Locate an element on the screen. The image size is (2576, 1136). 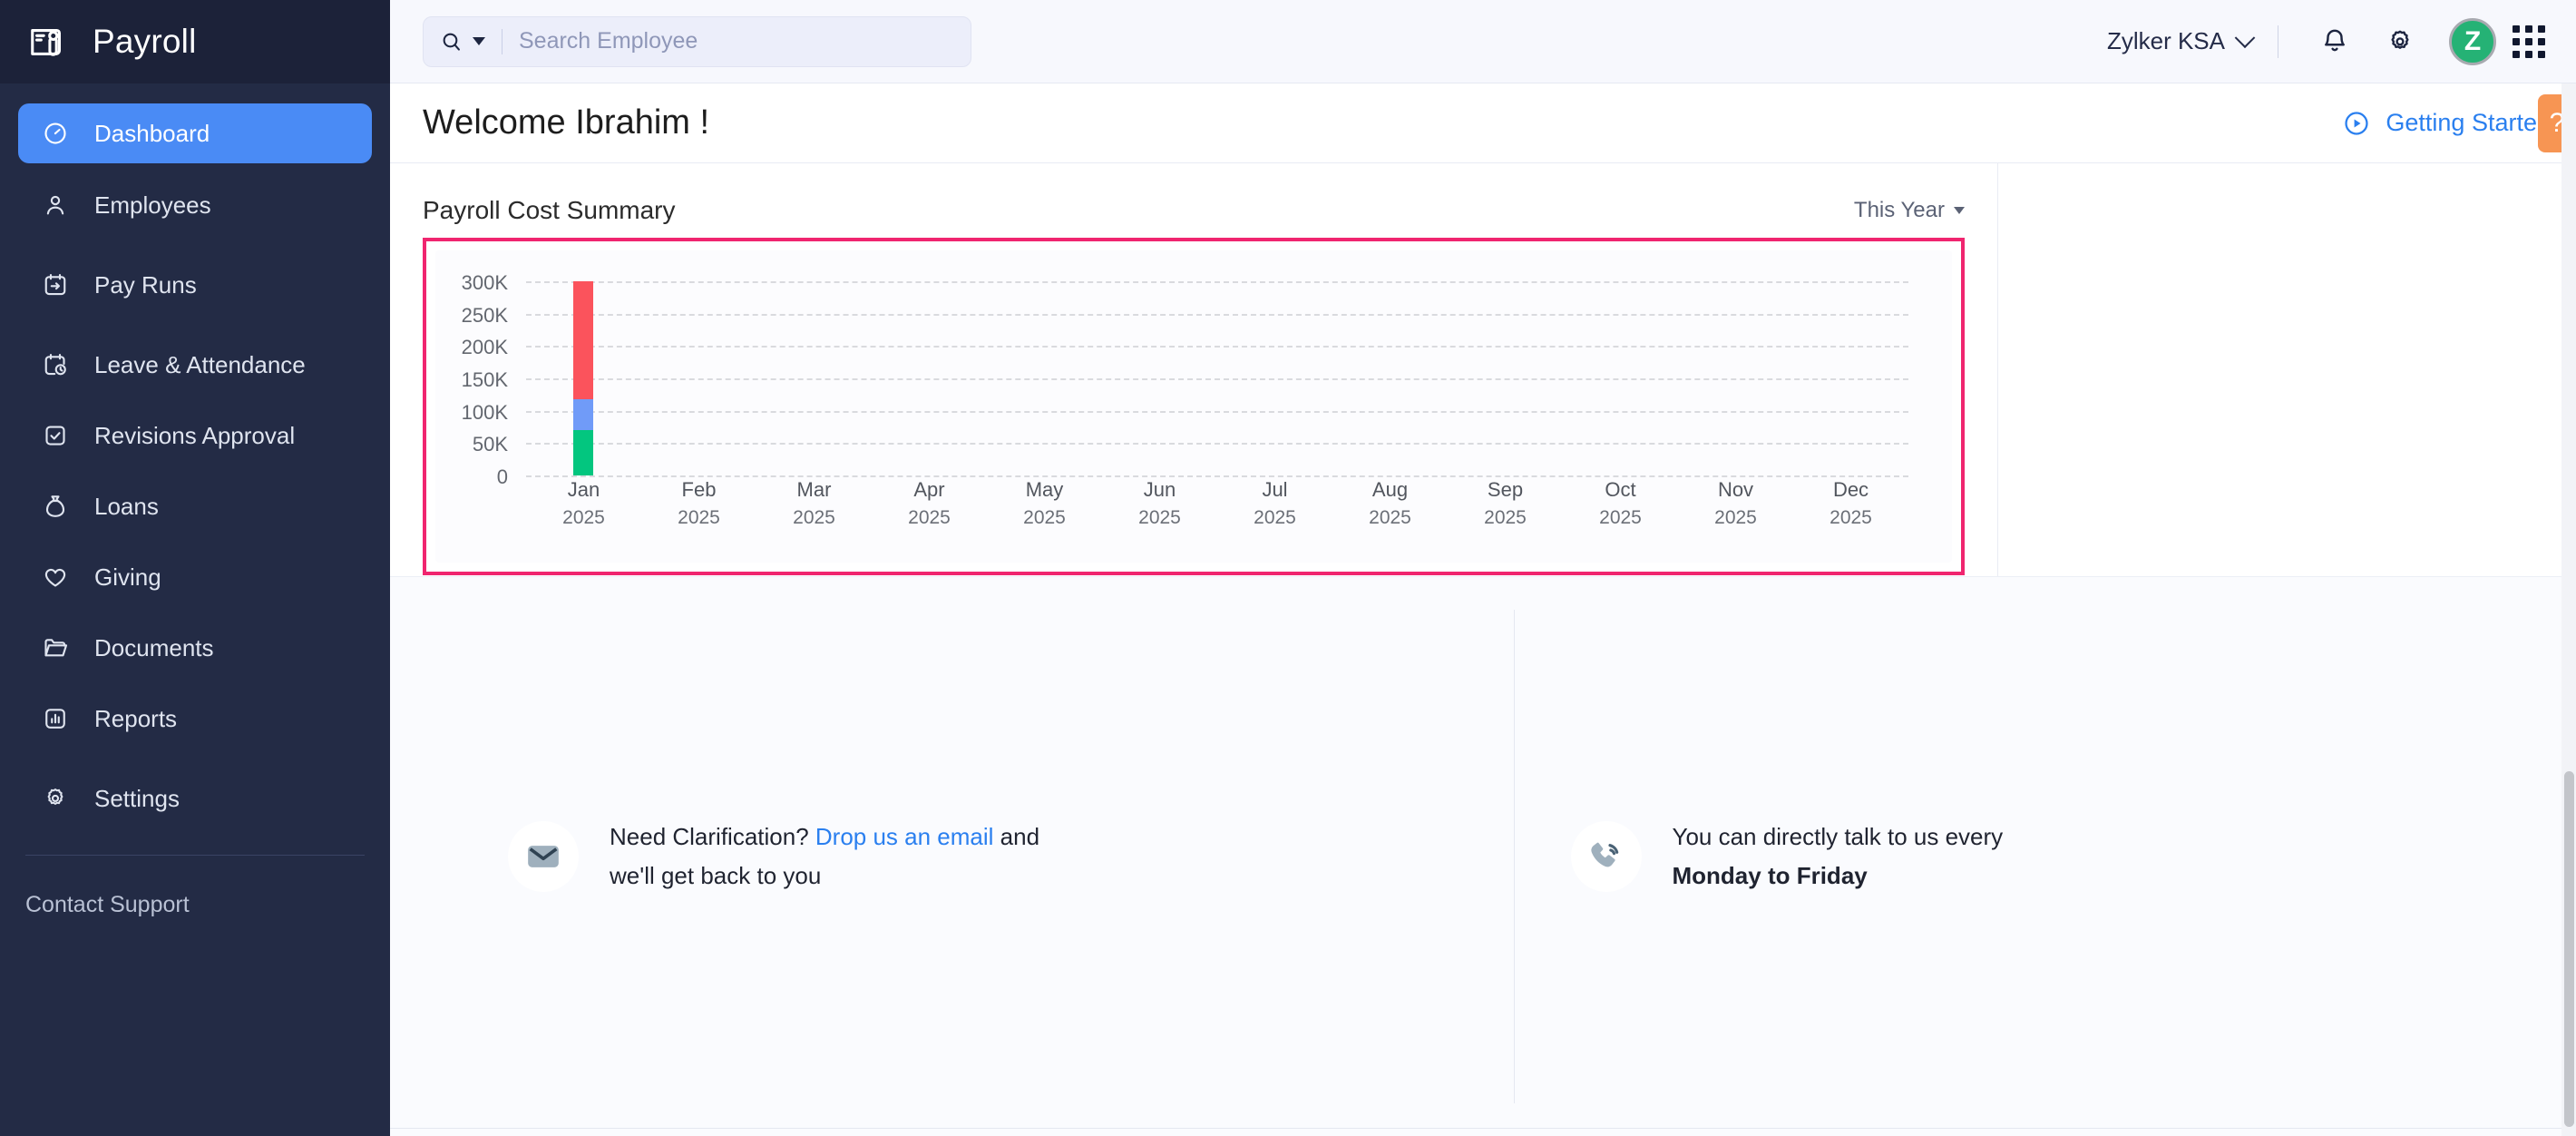
sidebar-item-revisions-approval: Revisions Approval is located at coordinates (195, 435).